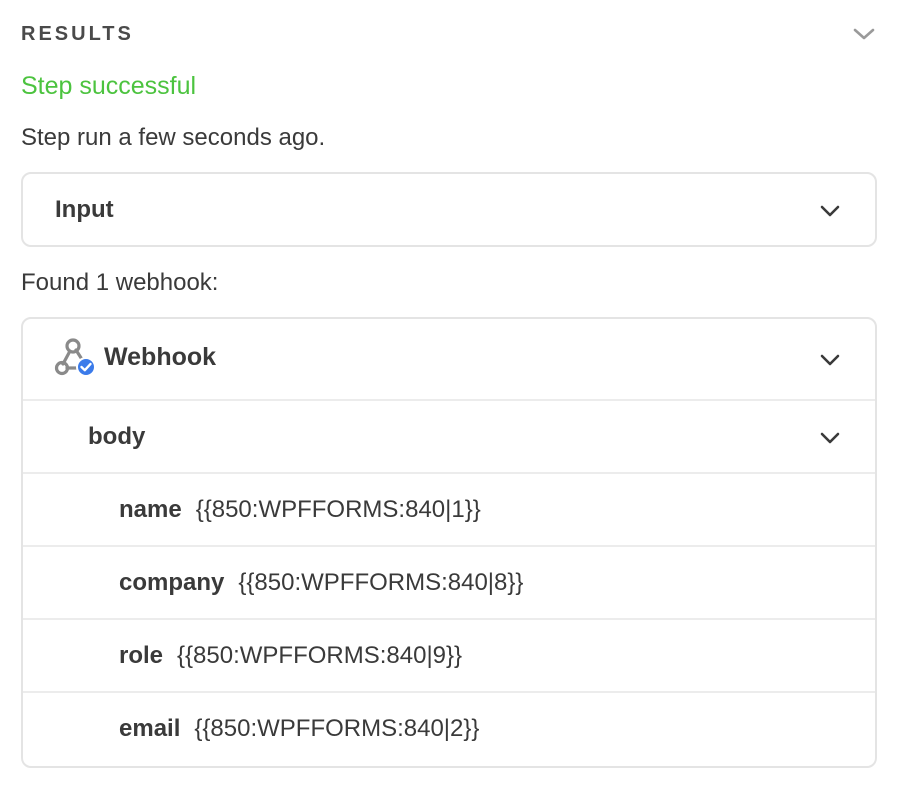  I want to click on field-row-role: role {{850:WPFFORMS:840|9}}, so click(449, 656).